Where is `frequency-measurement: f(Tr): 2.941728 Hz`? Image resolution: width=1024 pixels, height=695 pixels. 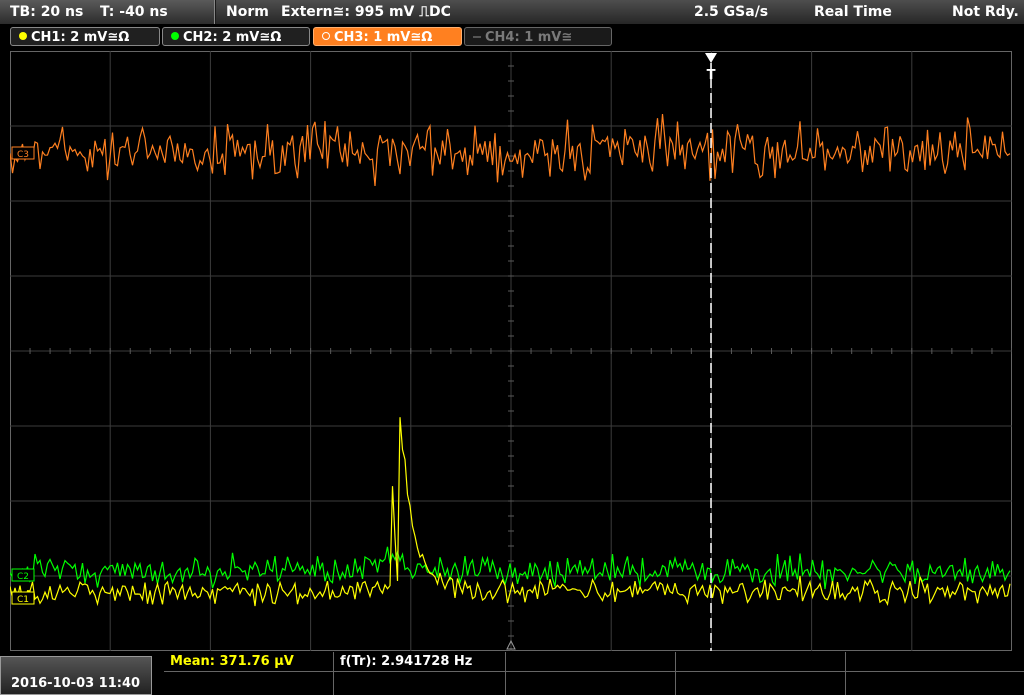 frequency-measurement: f(Tr): 2.941728 Hz is located at coordinates (420, 662).